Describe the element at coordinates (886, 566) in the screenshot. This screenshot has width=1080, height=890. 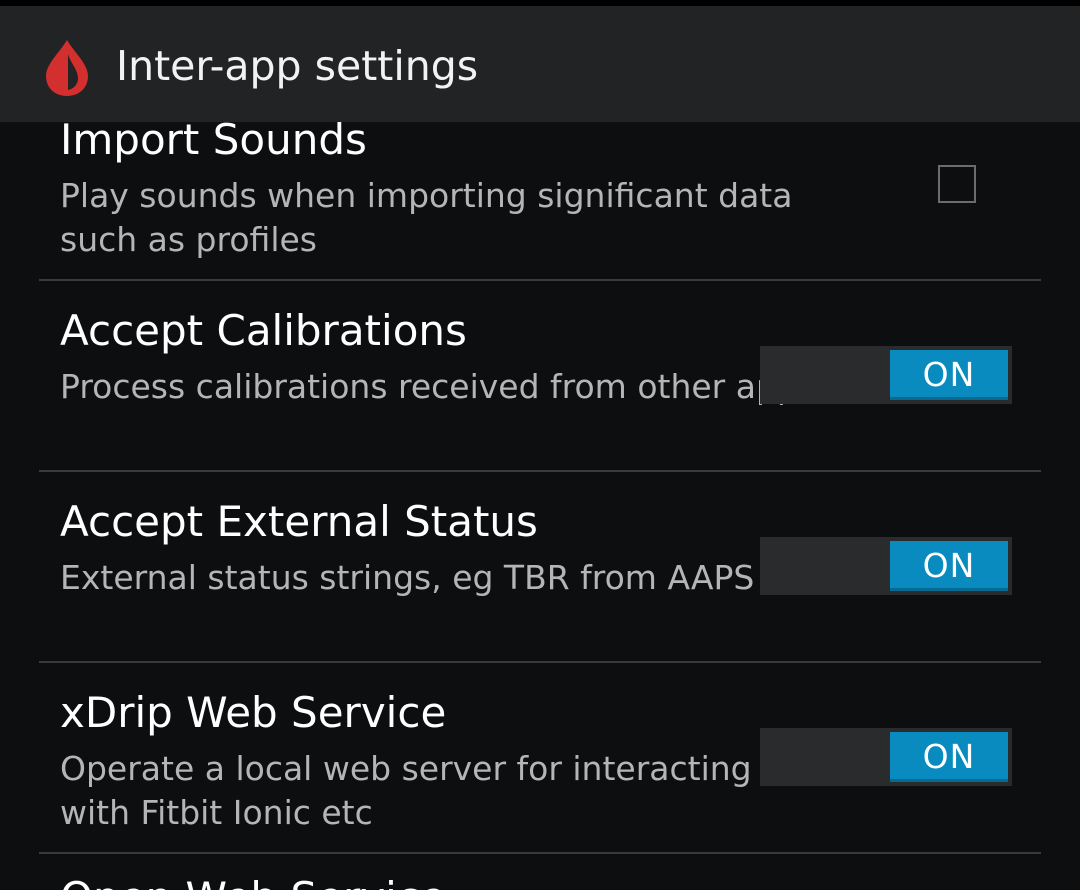
I see `accept-external-status-switch: ON` at that location.